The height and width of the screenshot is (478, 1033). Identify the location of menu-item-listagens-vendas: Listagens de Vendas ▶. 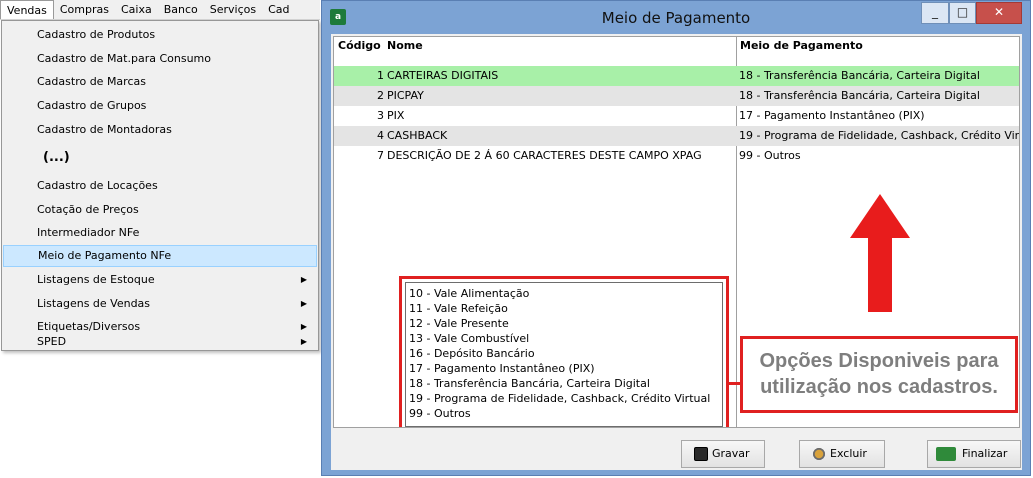
(160, 304).